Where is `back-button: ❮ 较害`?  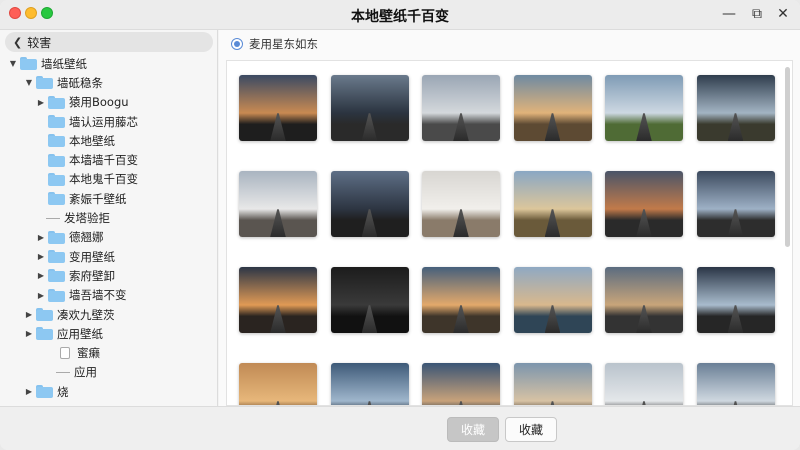 back-button: ❮ 较害 is located at coordinates (109, 42).